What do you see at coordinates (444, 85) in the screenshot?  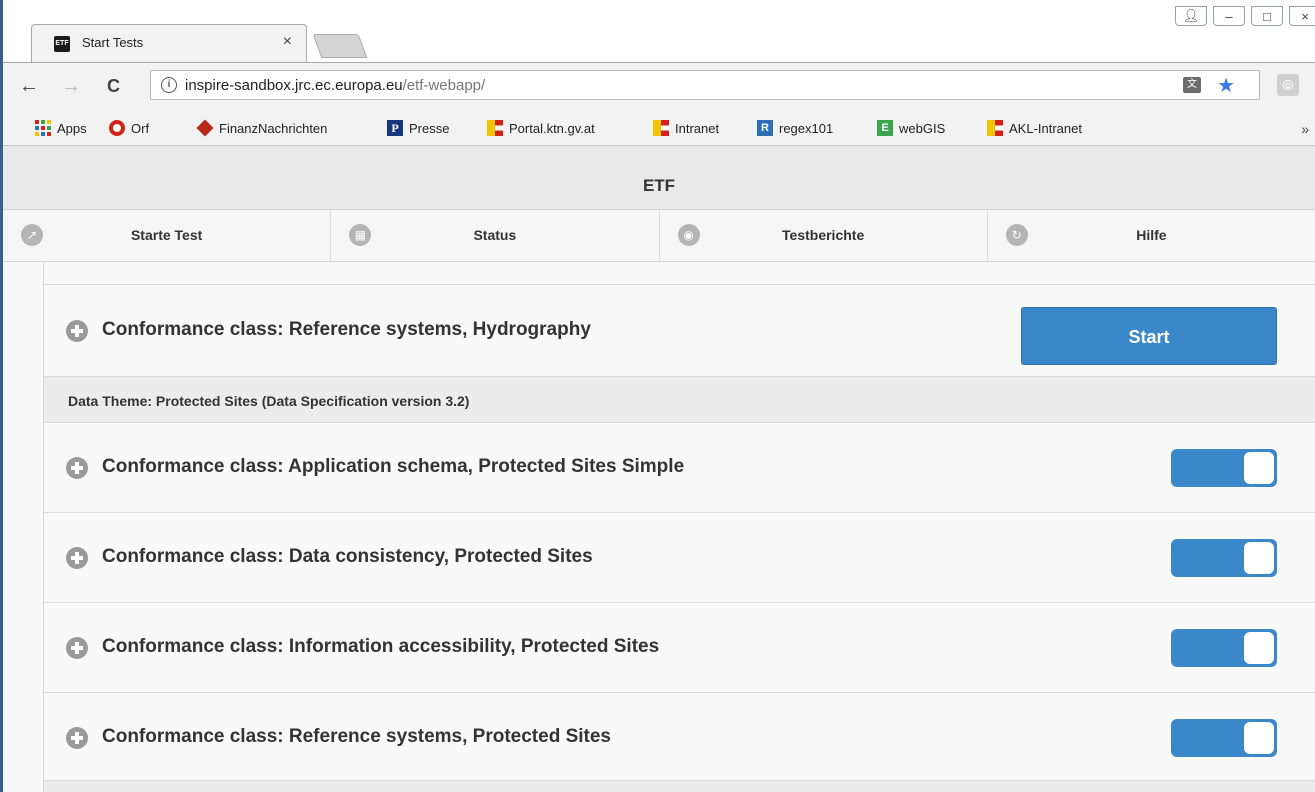 I see `url-path: /etf-webapp/` at bounding box center [444, 85].